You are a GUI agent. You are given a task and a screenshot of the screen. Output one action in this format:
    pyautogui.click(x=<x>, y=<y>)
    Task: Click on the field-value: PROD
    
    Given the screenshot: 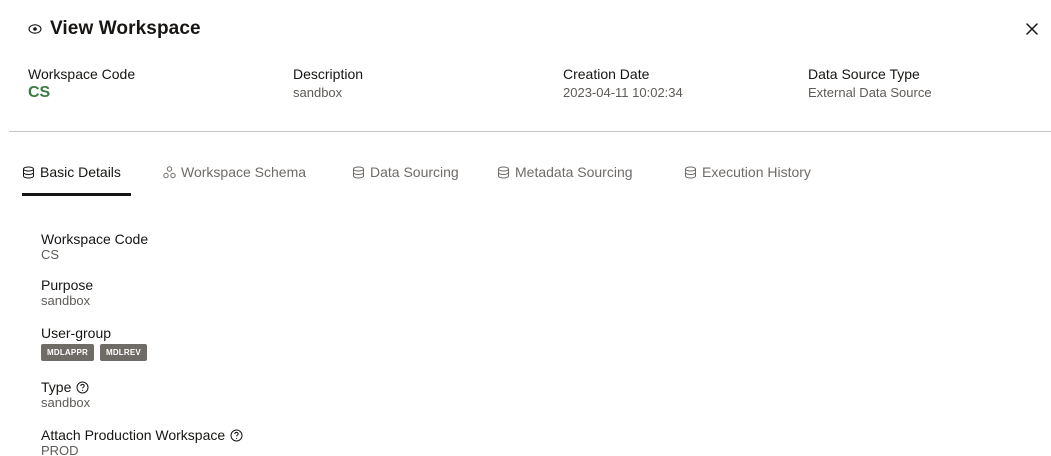 What is the action you would take?
    pyautogui.click(x=60, y=449)
    